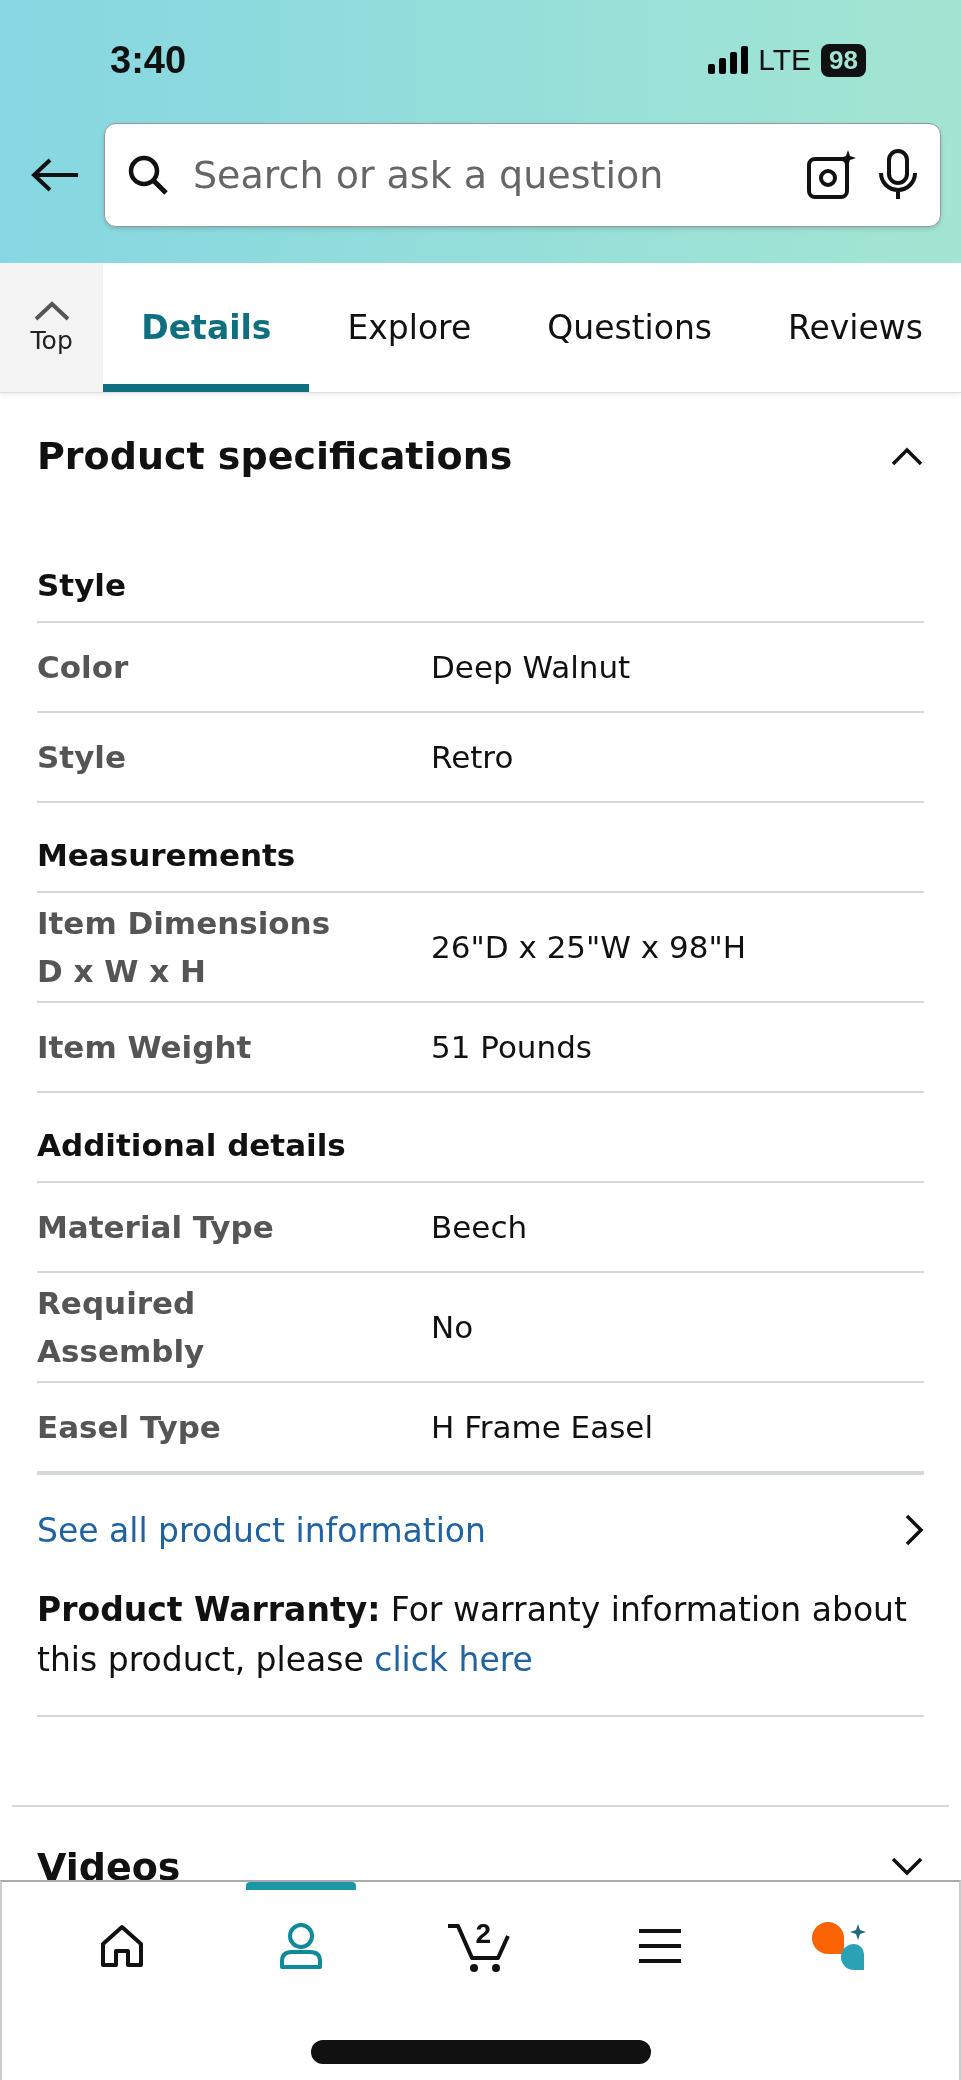  I want to click on back-button, so click(55, 175).